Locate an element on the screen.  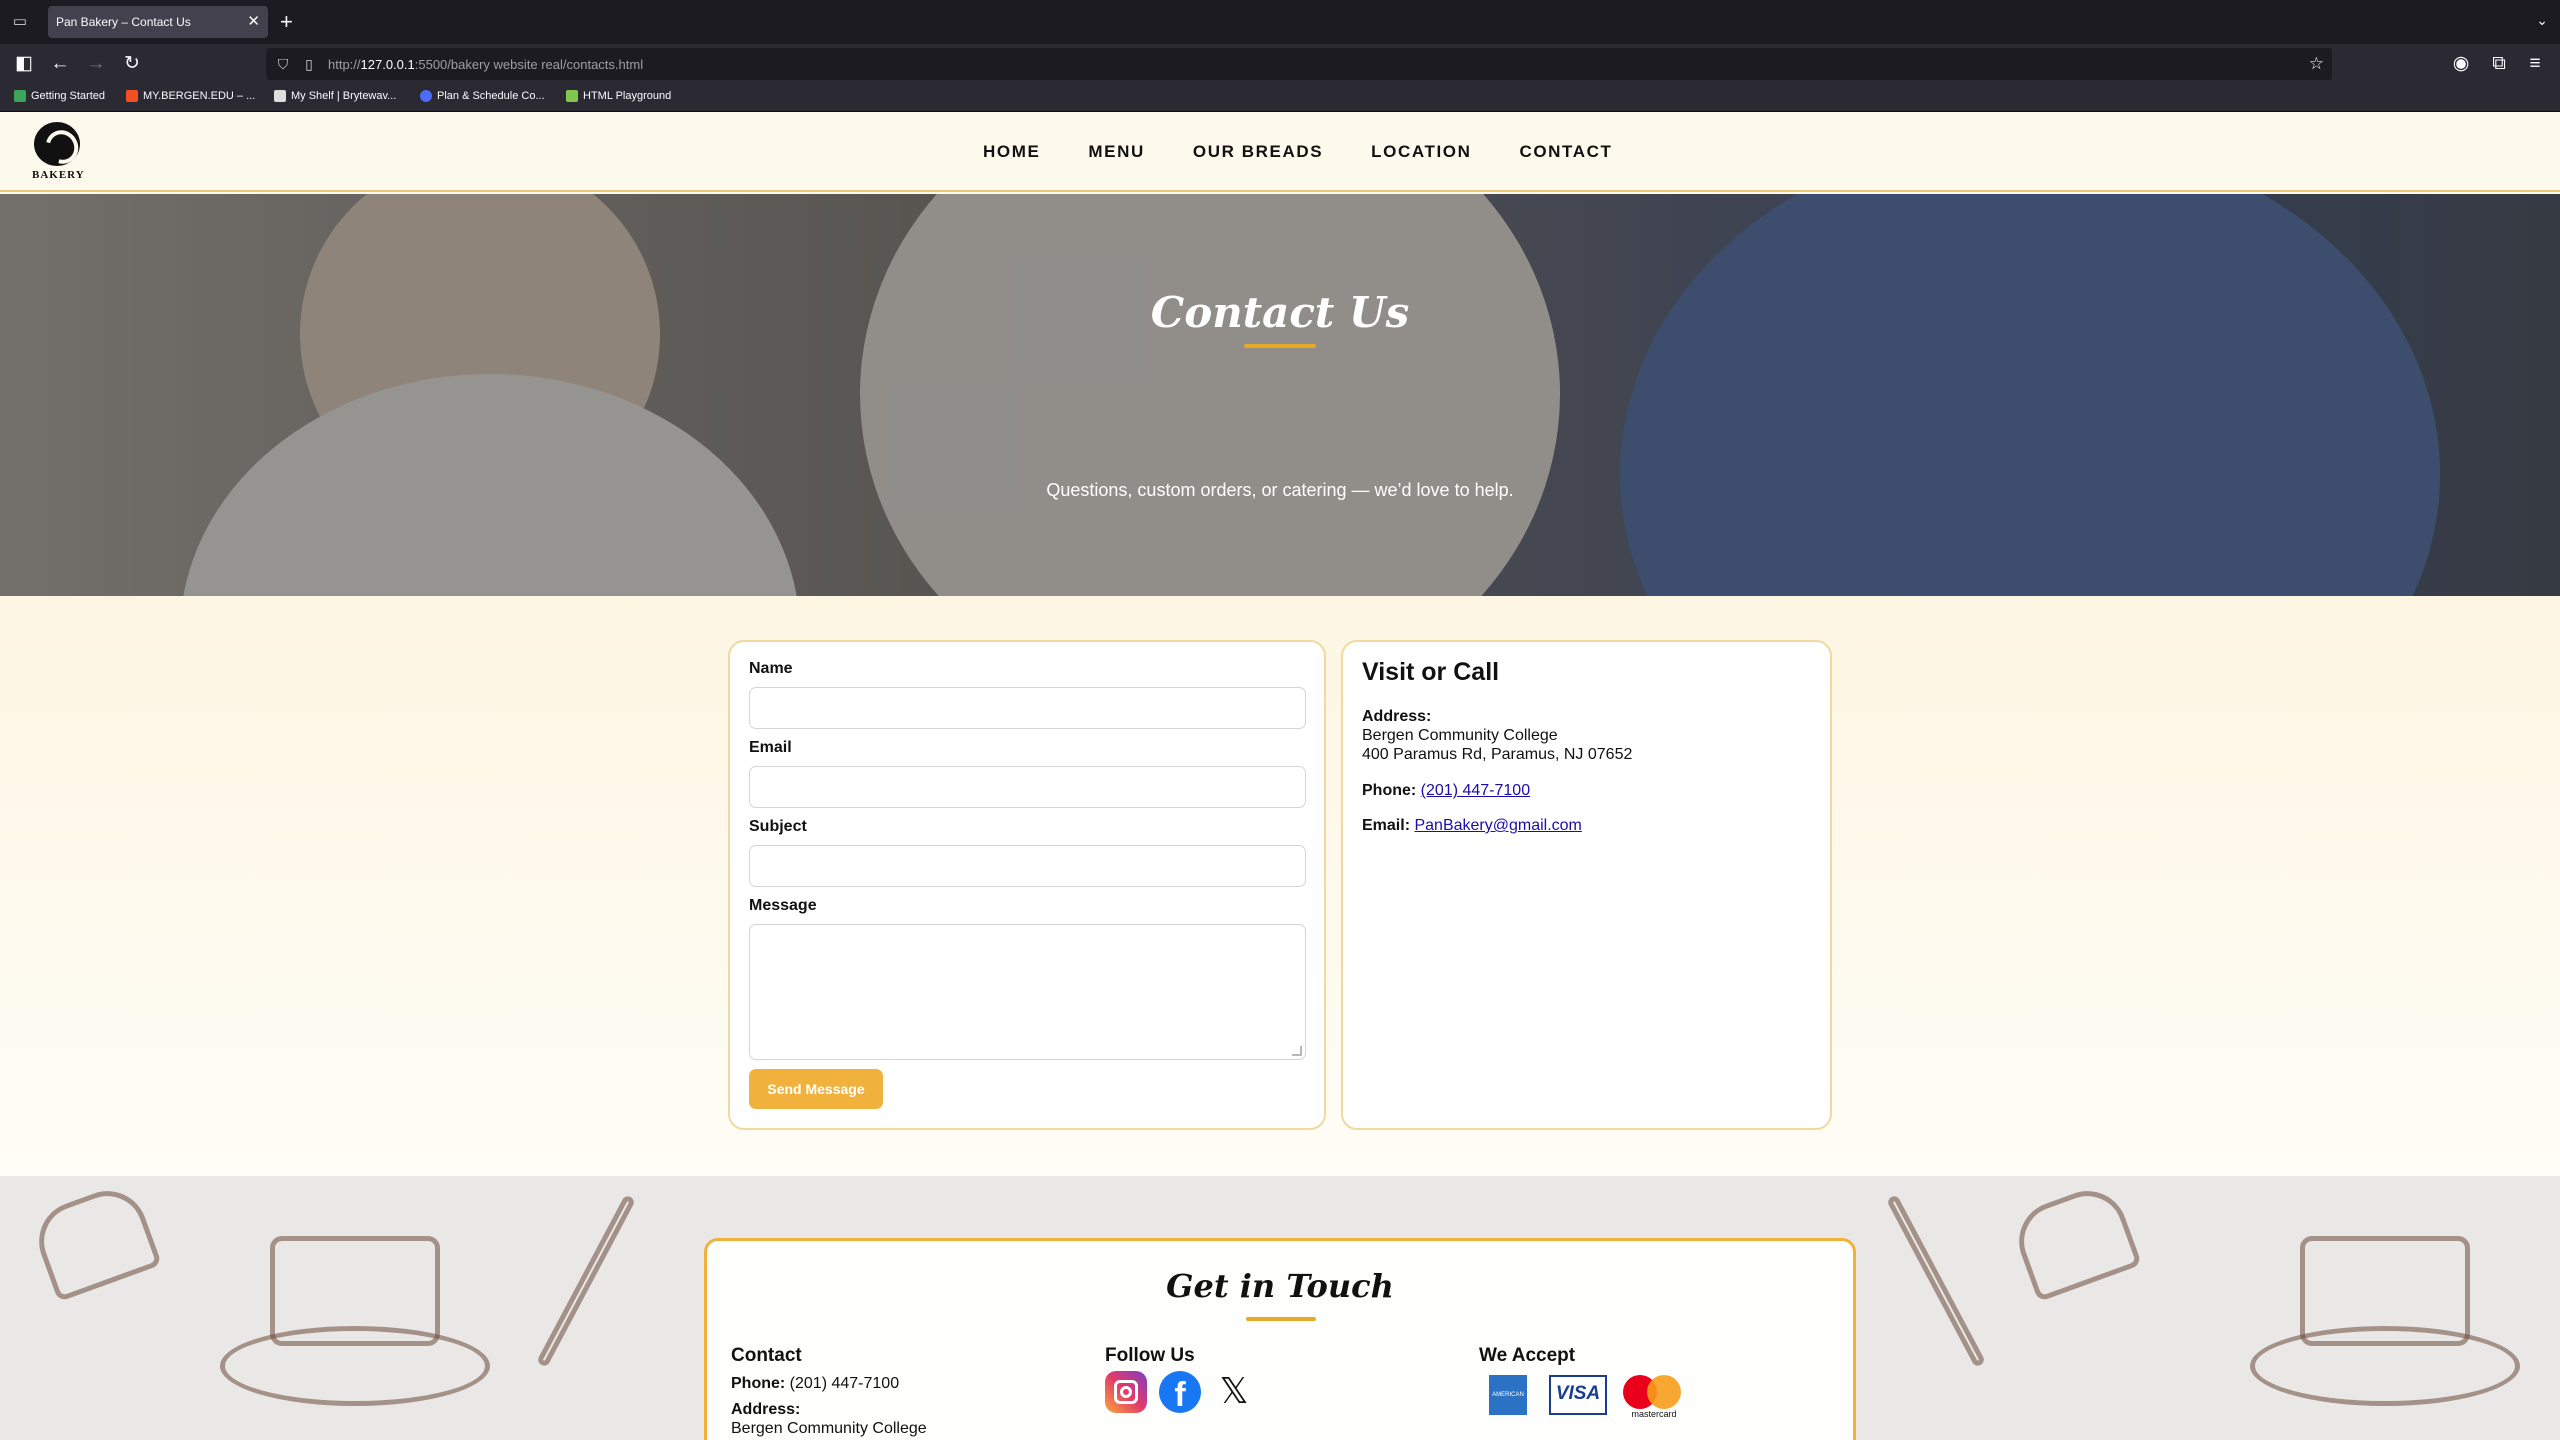
email-link: PanBakery@gmail.com is located at coordinates (1497, 825).